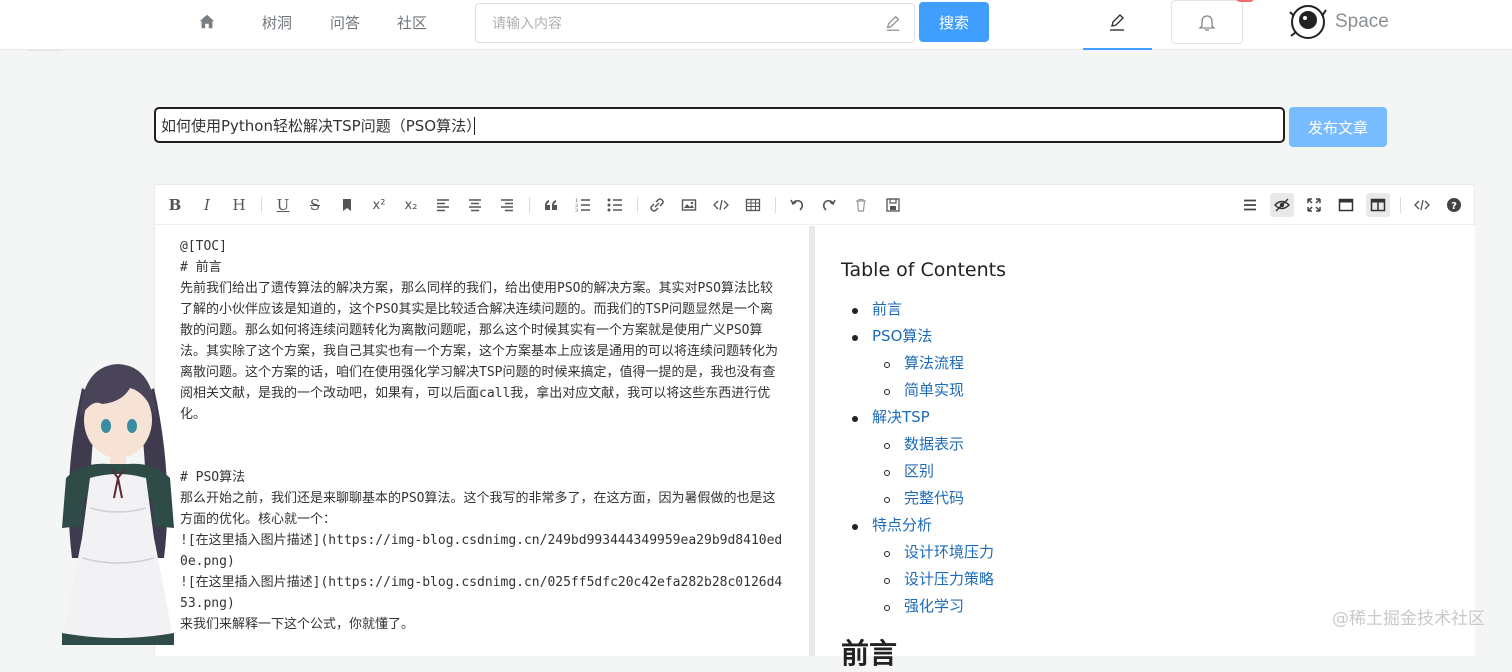  What do you see at coordinates (1141, 338) in the screenshot?
I see `toc-link: PSO算法` at bounding box center [1141, 338].